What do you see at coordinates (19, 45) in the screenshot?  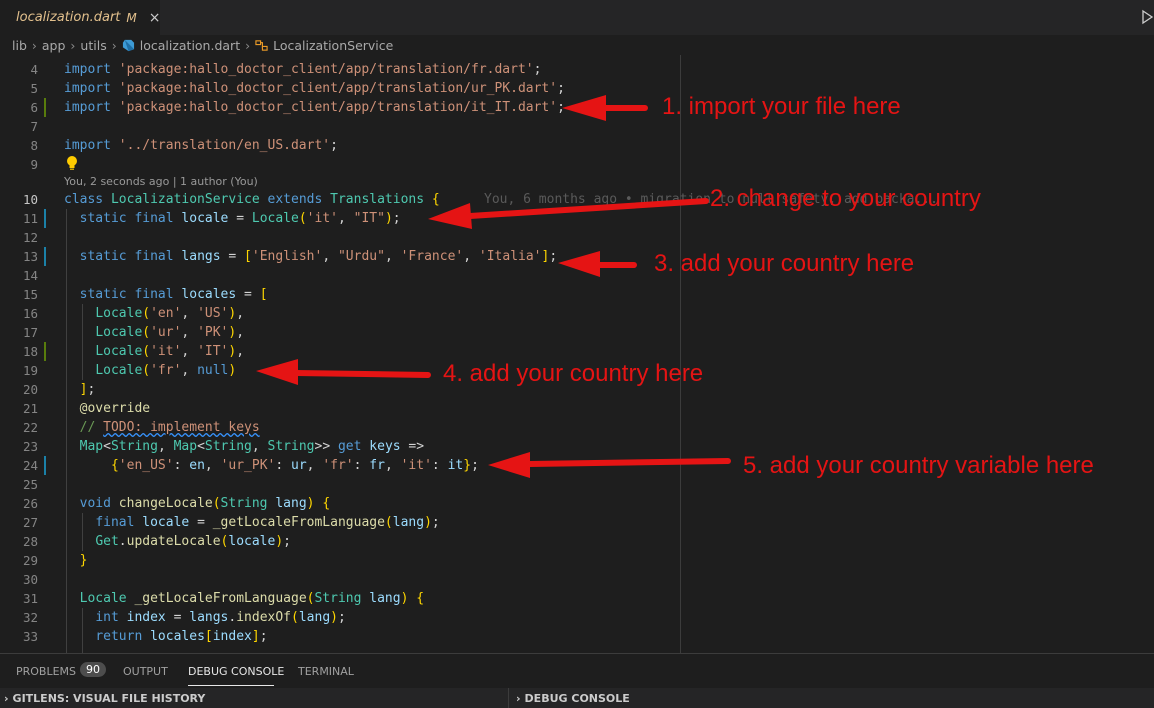 I see `breadcrumb-item-lib: lib` at bounding box center [19, 45].